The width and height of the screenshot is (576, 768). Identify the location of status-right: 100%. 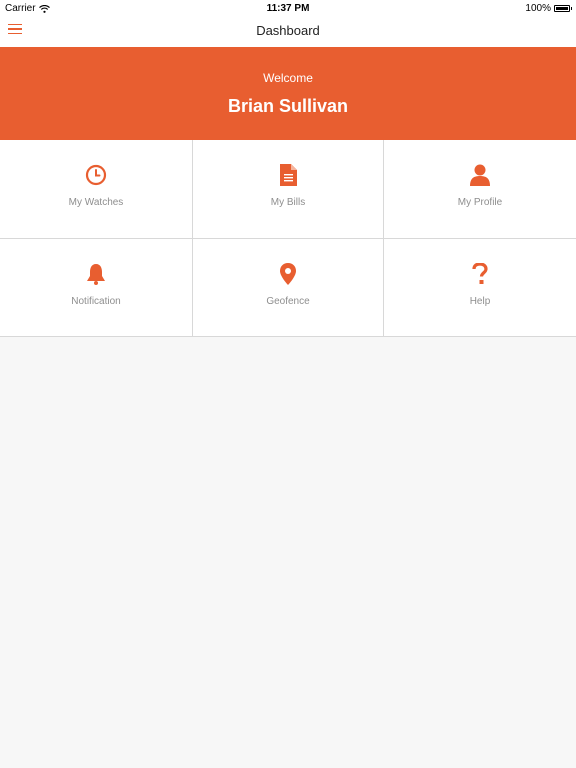
(548, 8).